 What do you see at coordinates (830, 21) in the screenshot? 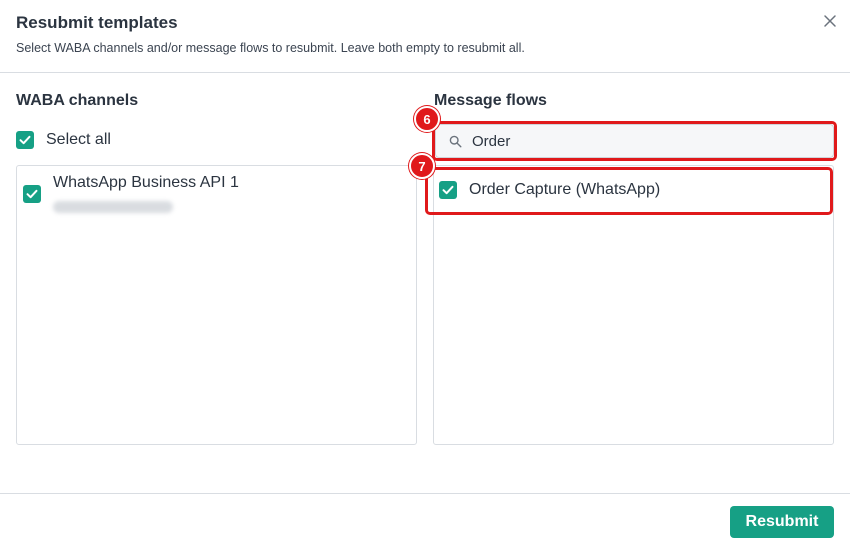
I see `close-icon` at bounding box center [830, 21].